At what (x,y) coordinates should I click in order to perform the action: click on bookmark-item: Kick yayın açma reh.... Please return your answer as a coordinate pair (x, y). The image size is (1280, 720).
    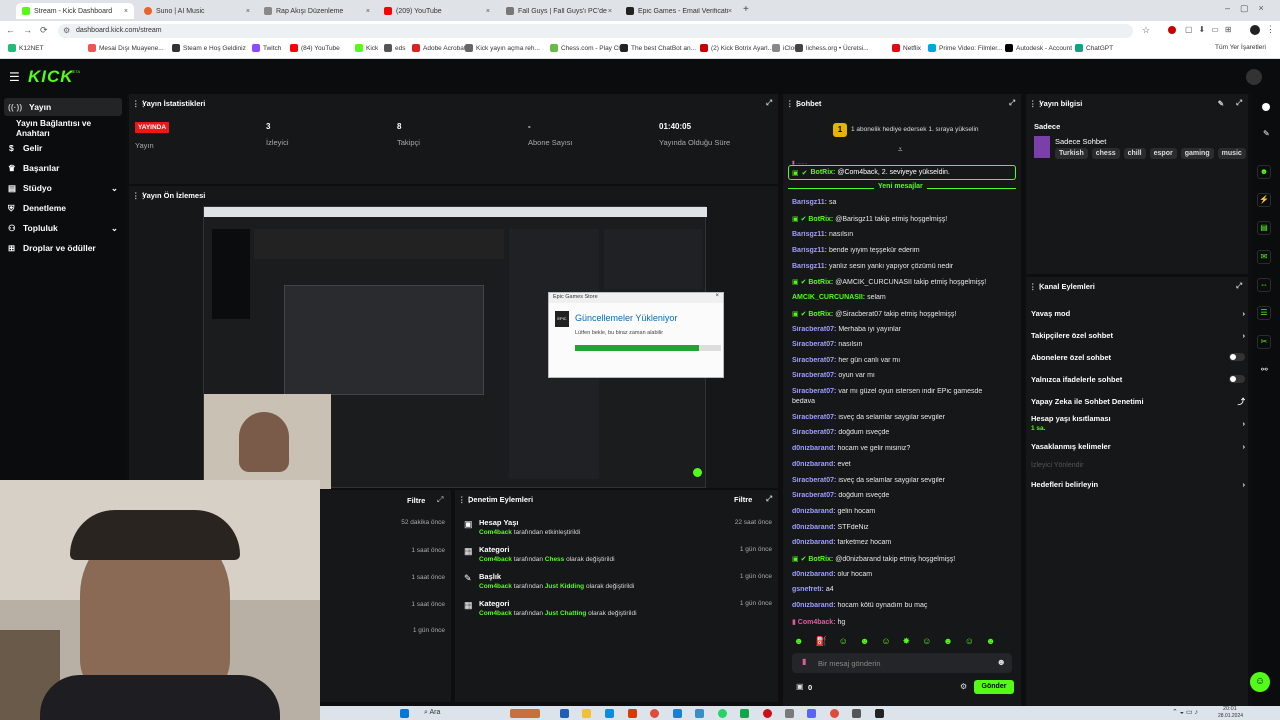
    Looking at the image, I should click on (502, 48).